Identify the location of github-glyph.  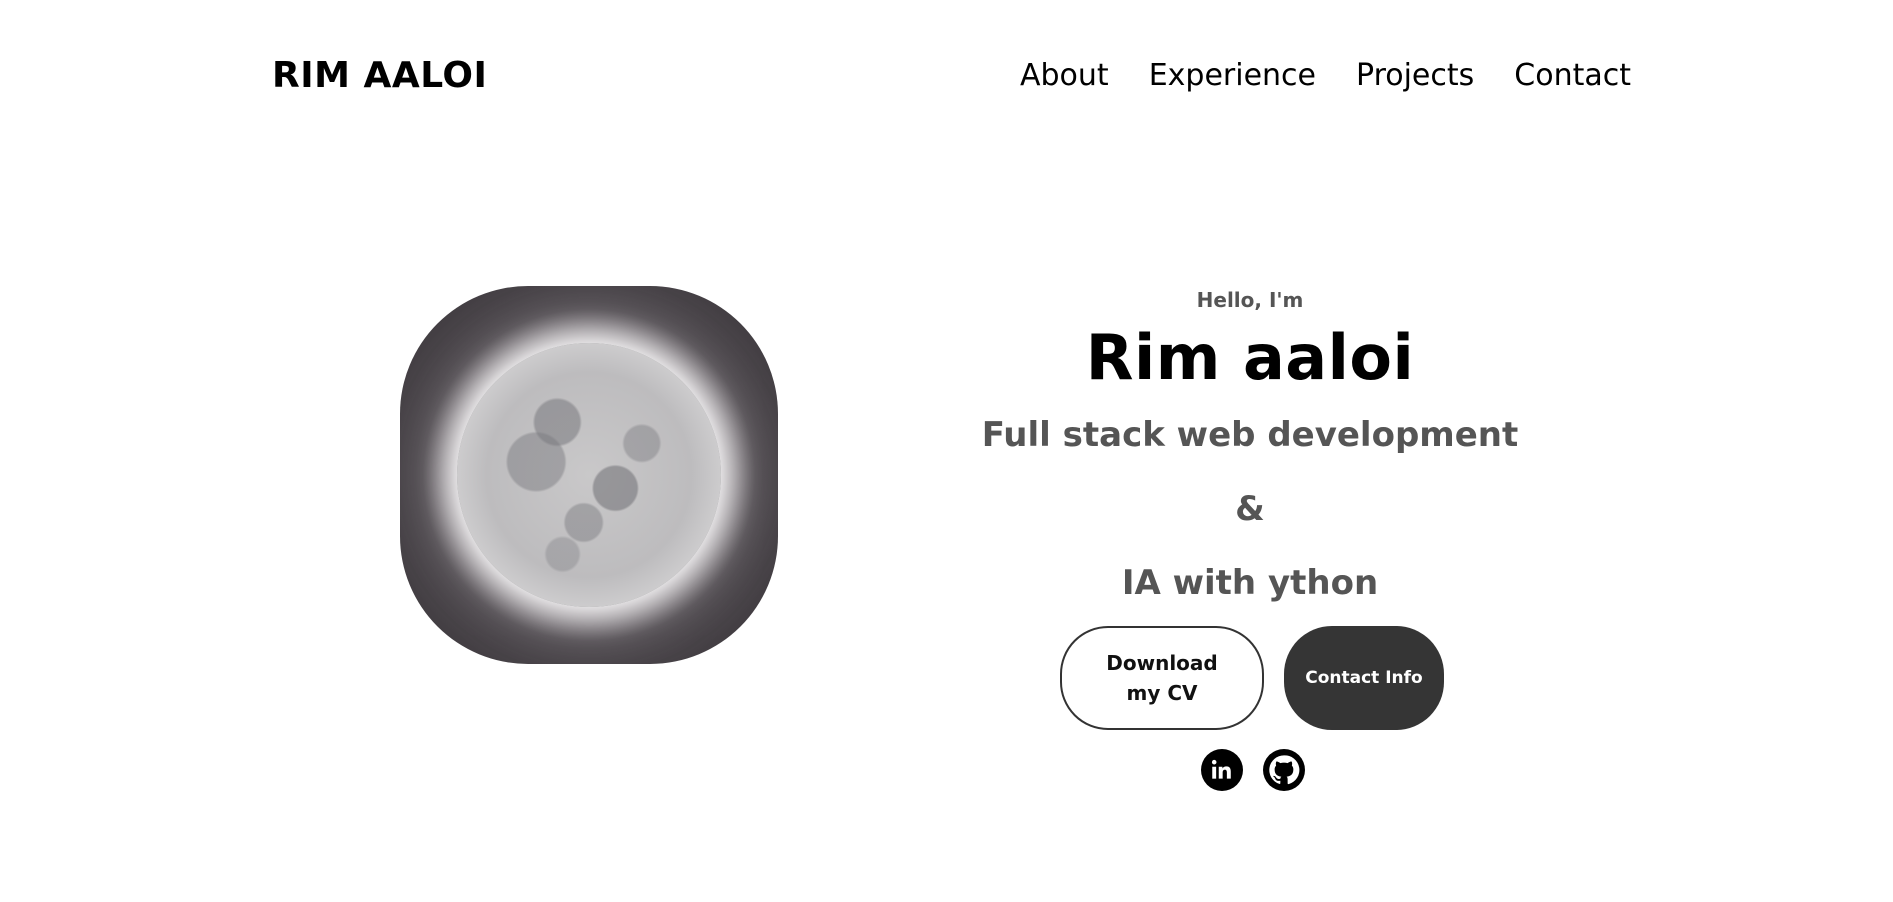
(1284, 770).